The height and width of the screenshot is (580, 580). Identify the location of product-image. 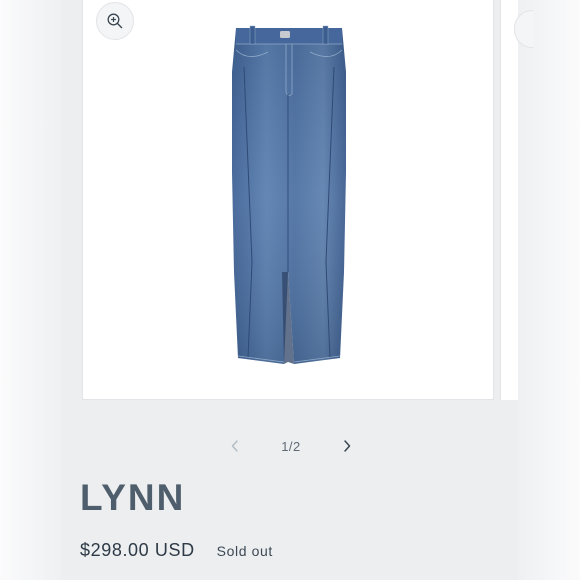
(289, 194).